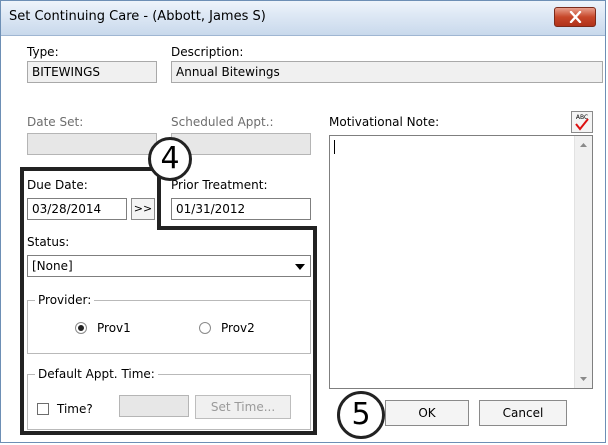 This screenshot has width=608, height=445. What do you see at coordinates (92, 144) in the screenshot?
I see `date-set-field` at bounding box center [92, 144].